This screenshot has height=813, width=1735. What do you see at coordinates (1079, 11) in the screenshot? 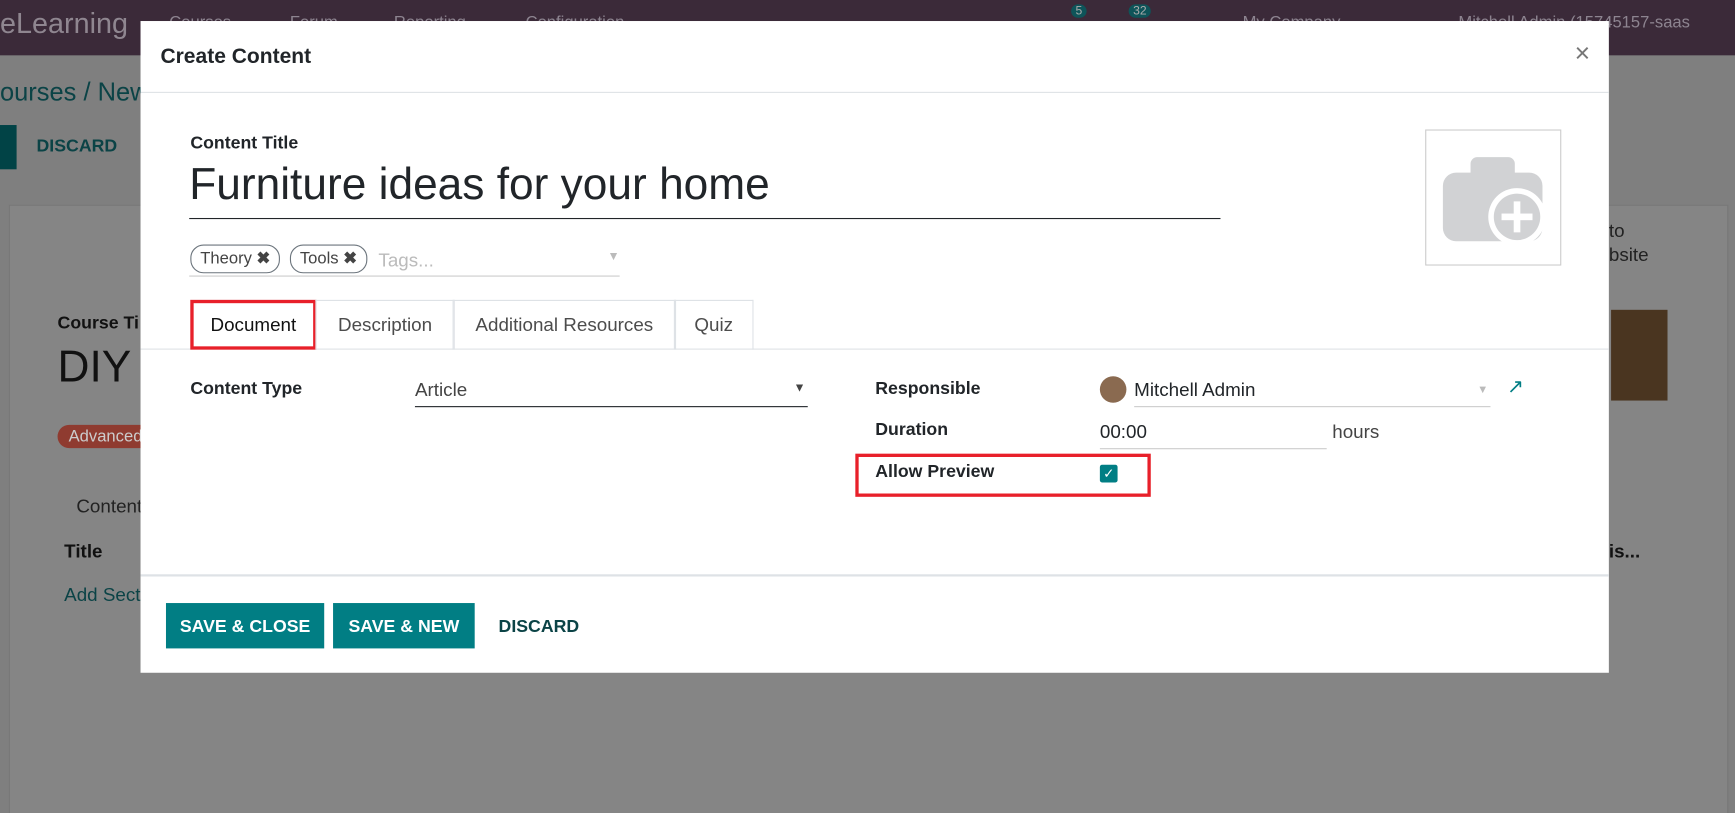
I see `messages-badge: 5` at bounding box center [1079, 11].